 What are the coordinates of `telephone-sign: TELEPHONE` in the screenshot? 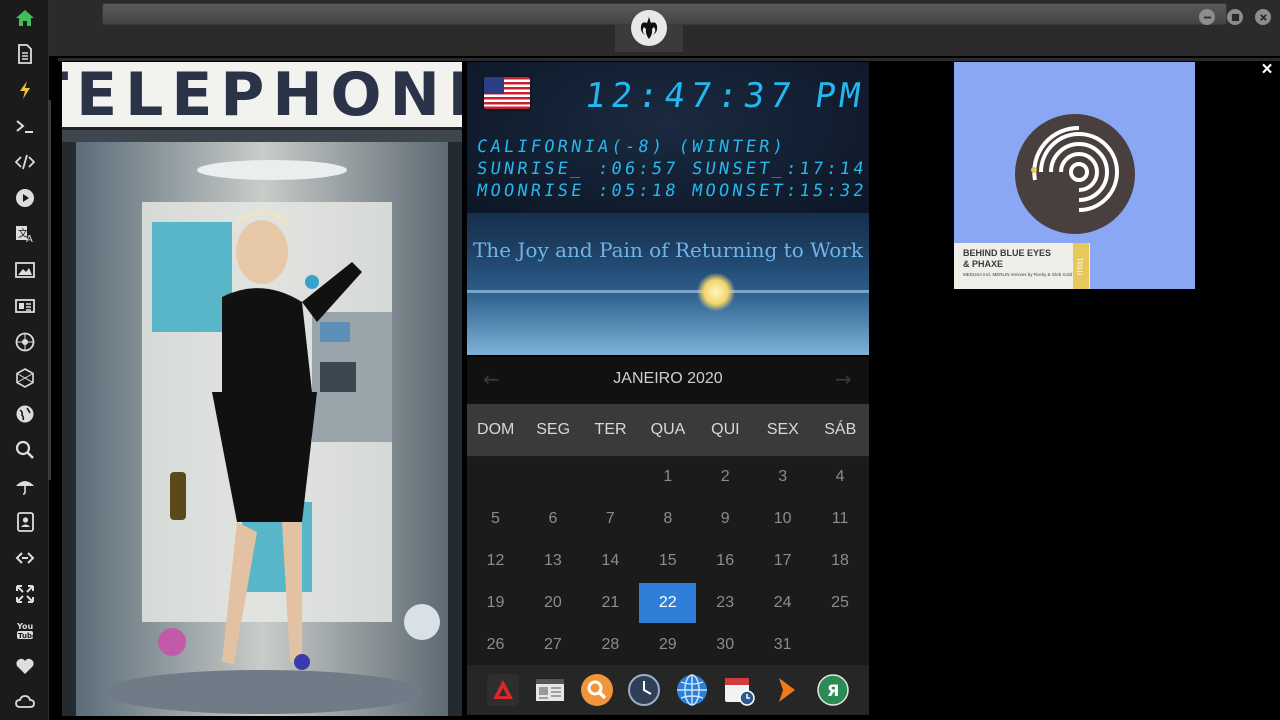 It's located at (262, 96).